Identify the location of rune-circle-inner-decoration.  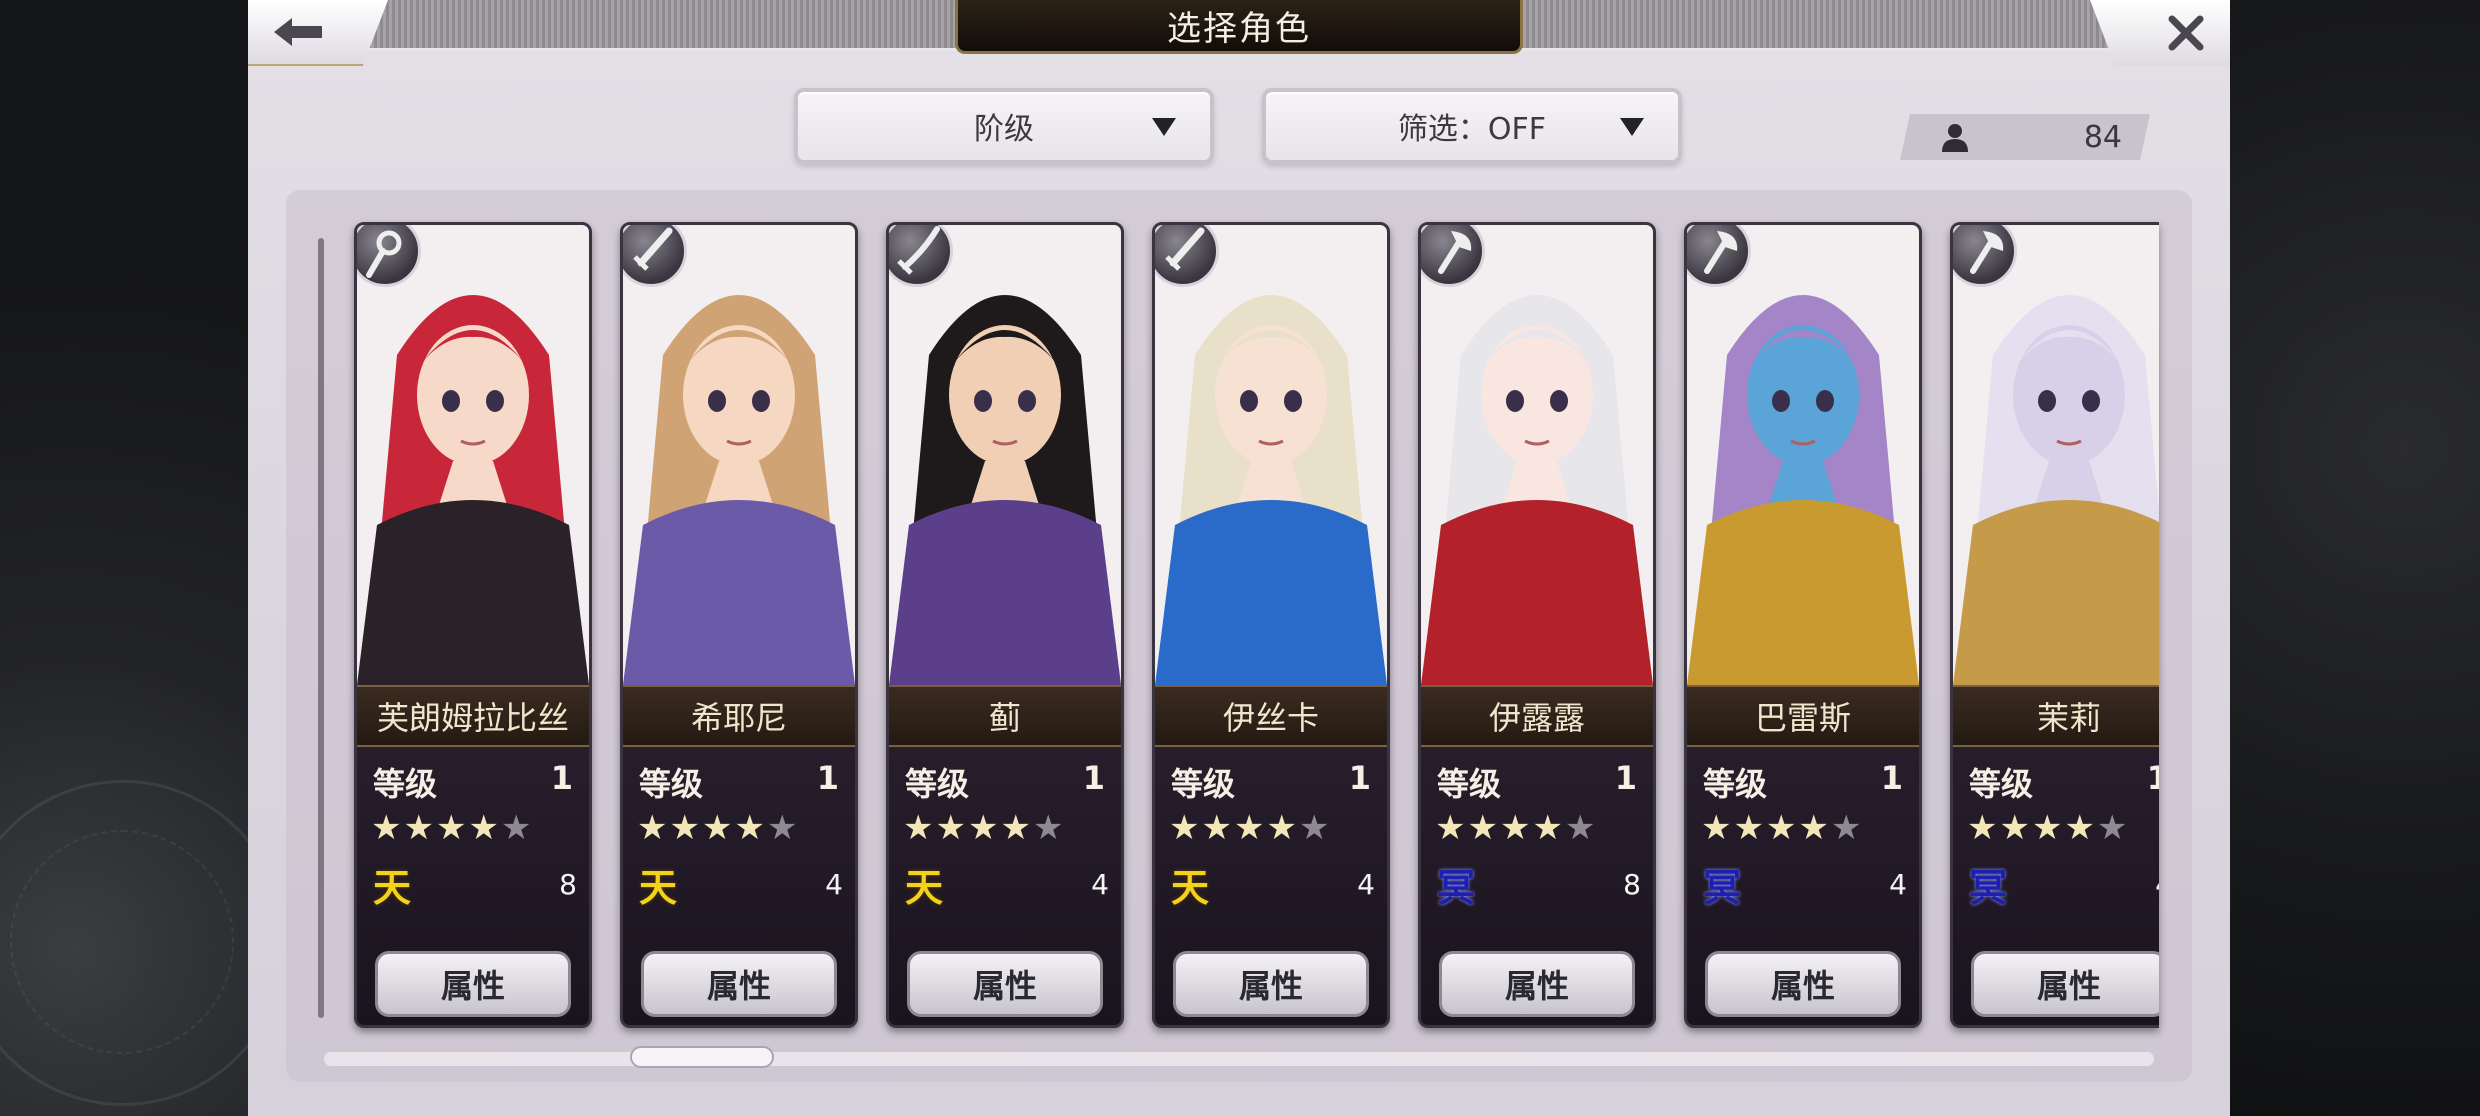
(122, 942).